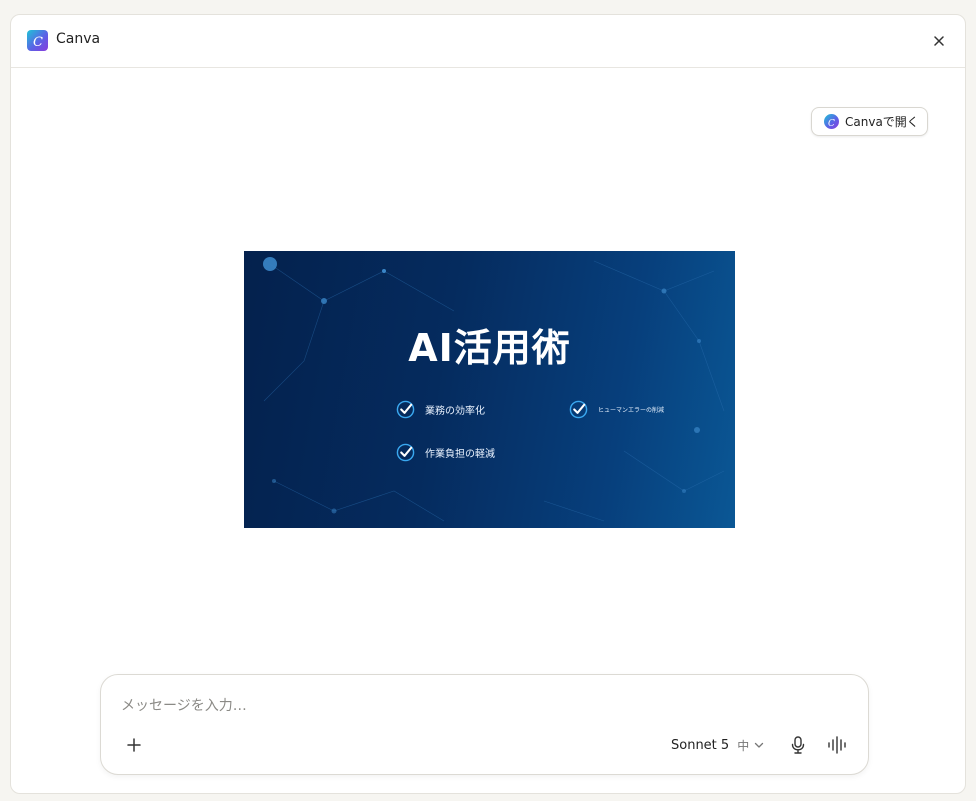 This screenshot has height=801, width=976. I want to click on microphone-button, so click(798, 745).